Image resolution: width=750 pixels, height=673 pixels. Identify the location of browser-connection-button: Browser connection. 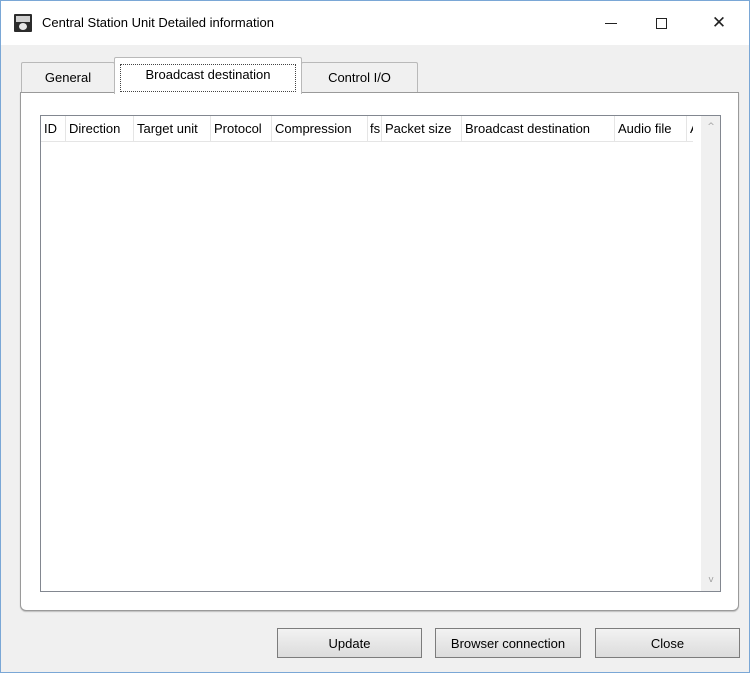
(508, 643).